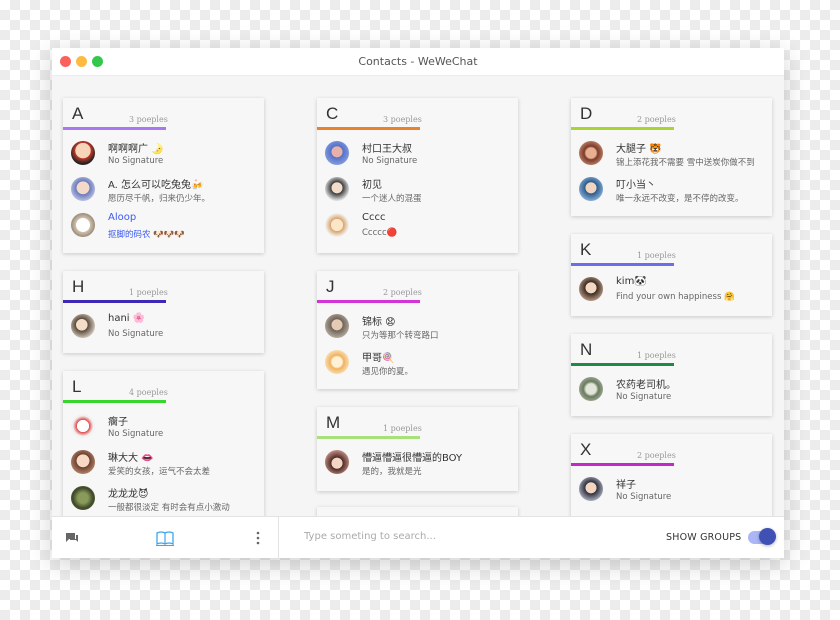 The height and width of the screenshot is (620, 840). Describe the element at coordinates (671, 390) in the screenshot. I see `contact-item: 农药老司机。 No Signature` at that location.